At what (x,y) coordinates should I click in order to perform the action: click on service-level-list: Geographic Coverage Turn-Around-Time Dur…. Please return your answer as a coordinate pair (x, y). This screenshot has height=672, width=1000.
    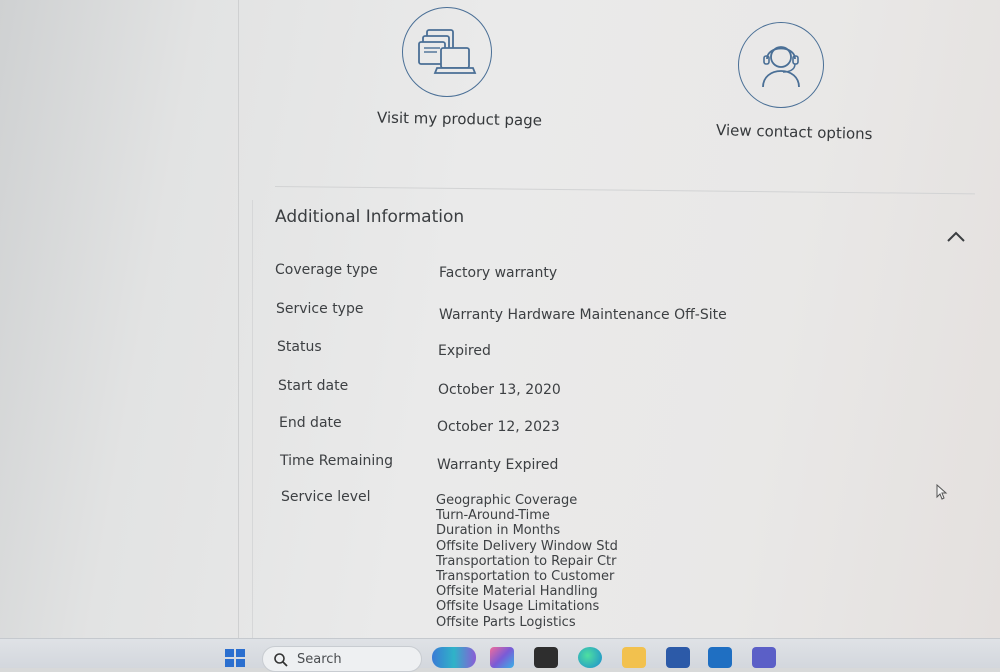
    Looking at the image, I should click on (527, 561).